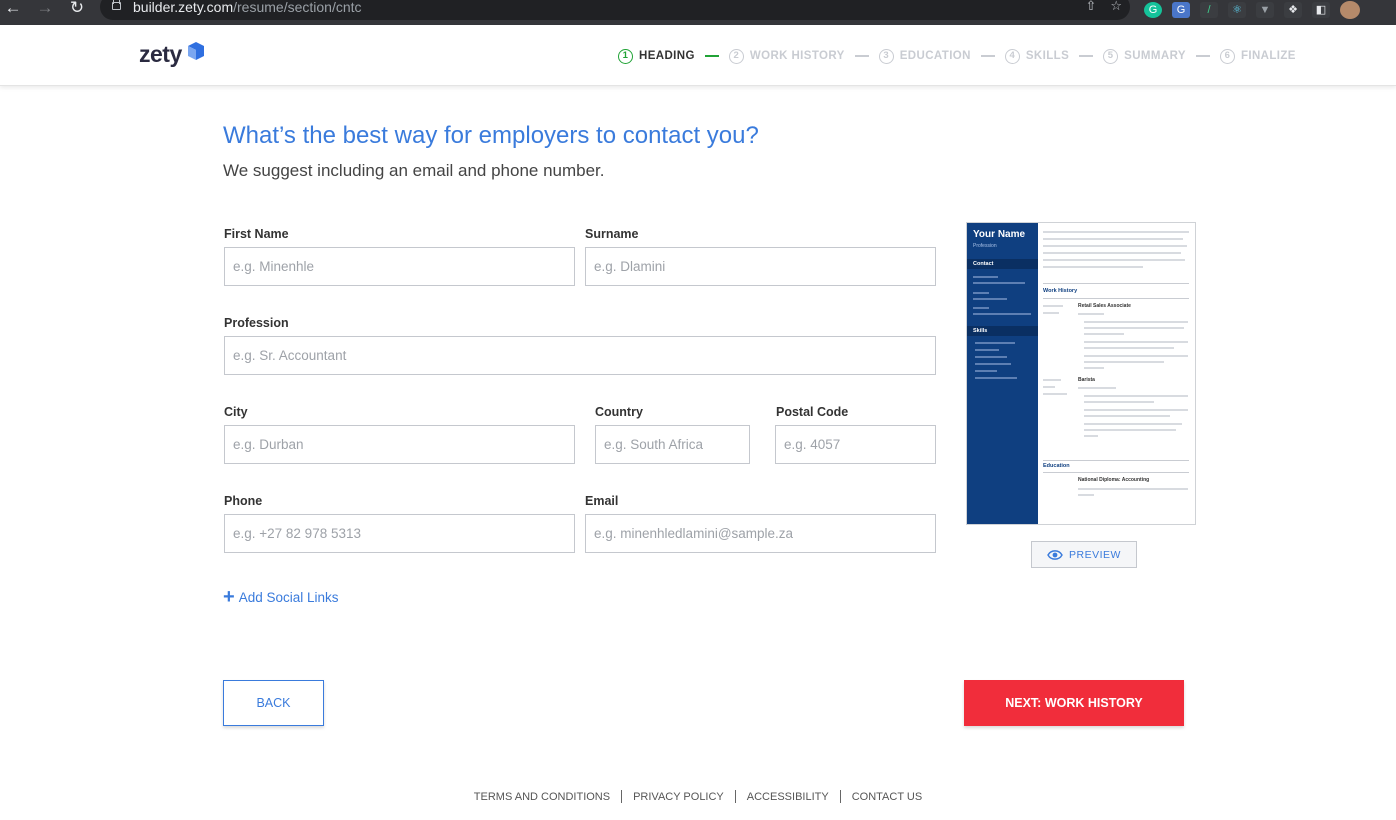 This screenshot has width=1396, height=820. Describe the element at coordinates (1321, 10) in the screenshot. I see `sidepanel-icon: ◧` at that location.